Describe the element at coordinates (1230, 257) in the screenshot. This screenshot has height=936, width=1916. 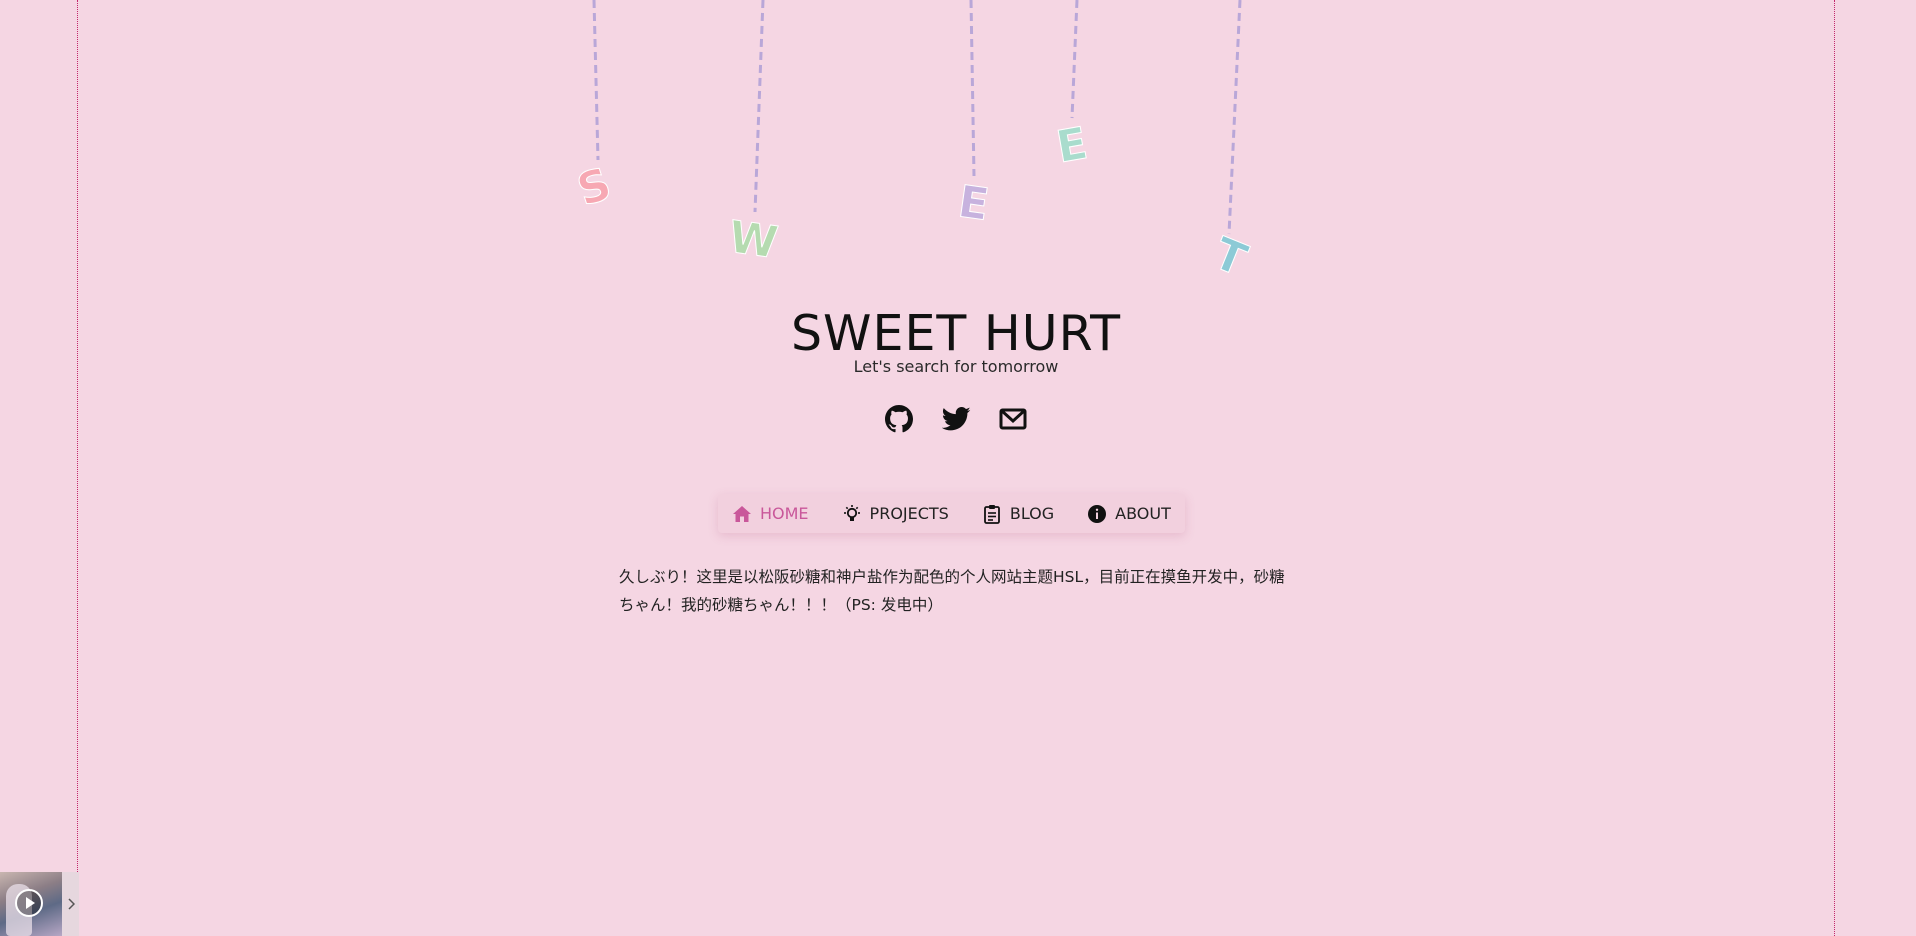
I see `hanging-letter-t-text: T` at that location.